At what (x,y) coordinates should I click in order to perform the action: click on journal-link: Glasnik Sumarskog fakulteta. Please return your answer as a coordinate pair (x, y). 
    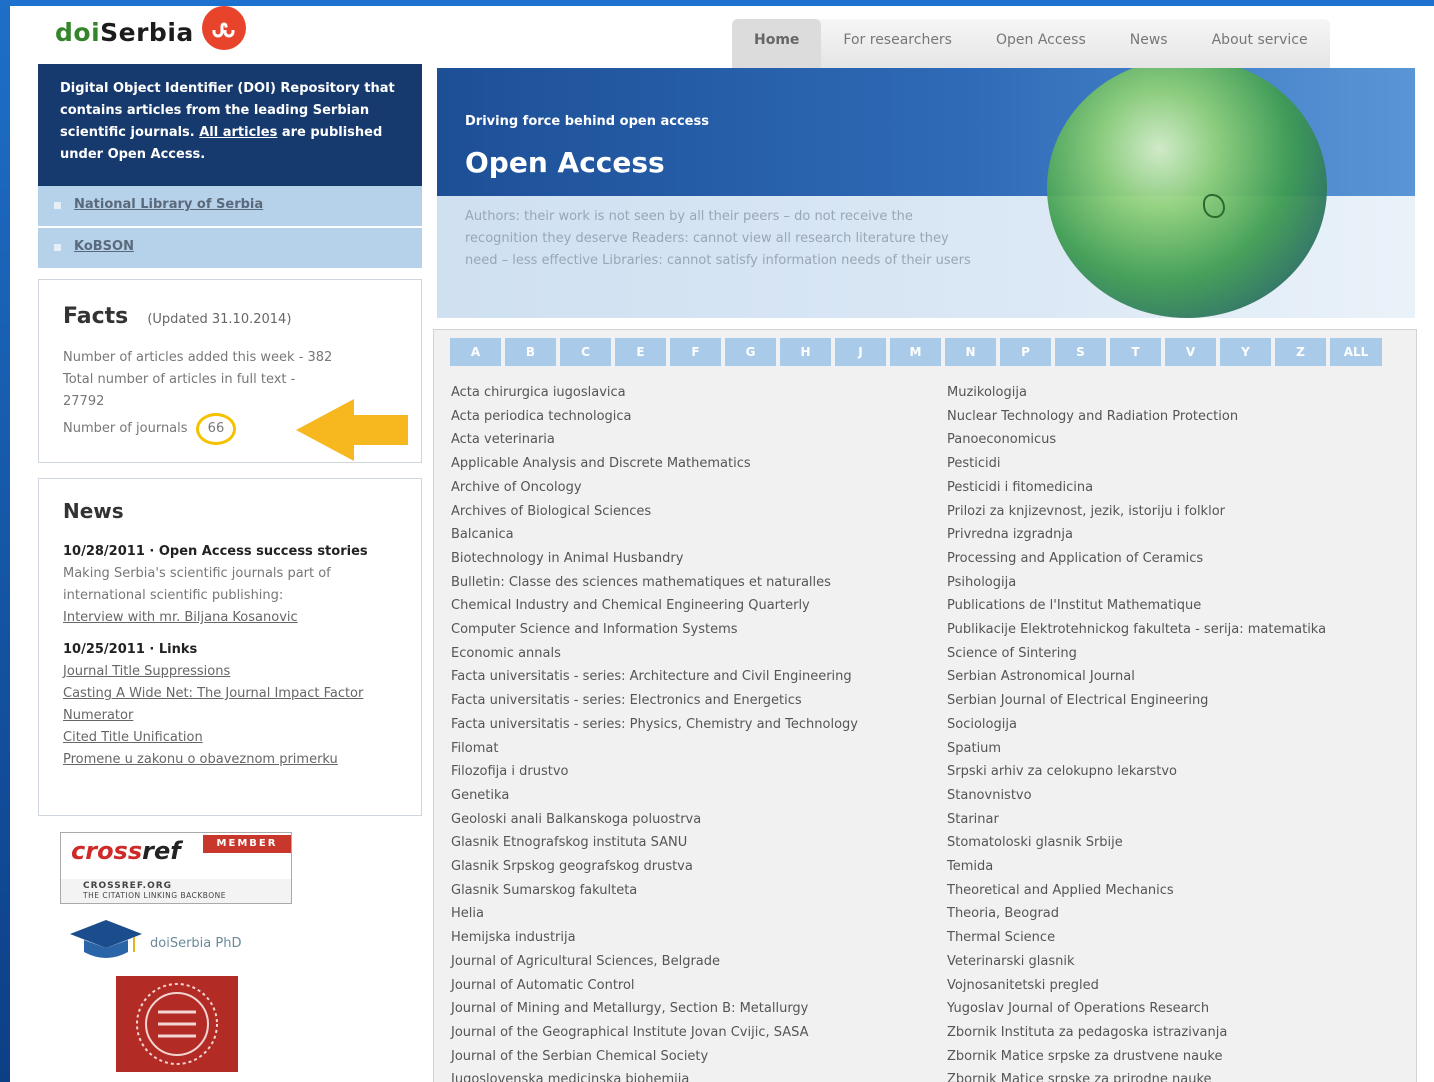
    Looking at the image, I should click on (654, 891).